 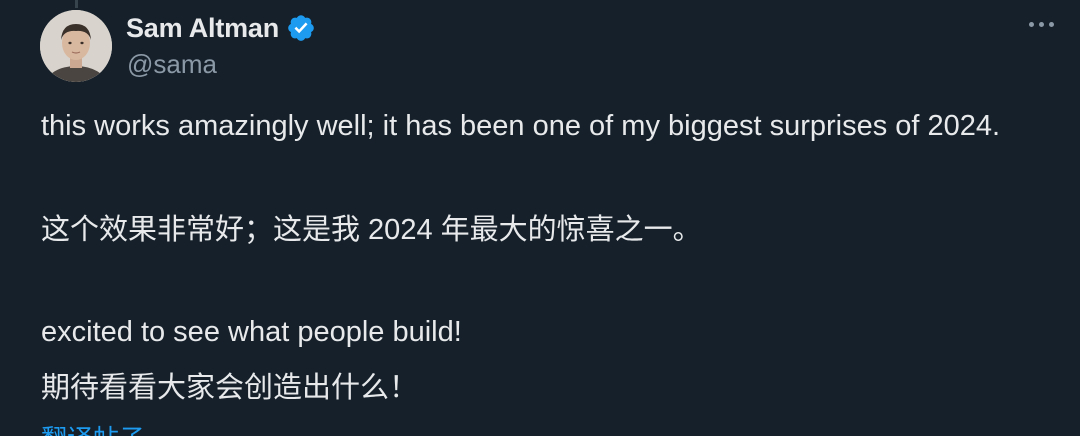 I want to click on tweet-paragraph-en-2: excited to see what people build!, so click(x=251, y=332).